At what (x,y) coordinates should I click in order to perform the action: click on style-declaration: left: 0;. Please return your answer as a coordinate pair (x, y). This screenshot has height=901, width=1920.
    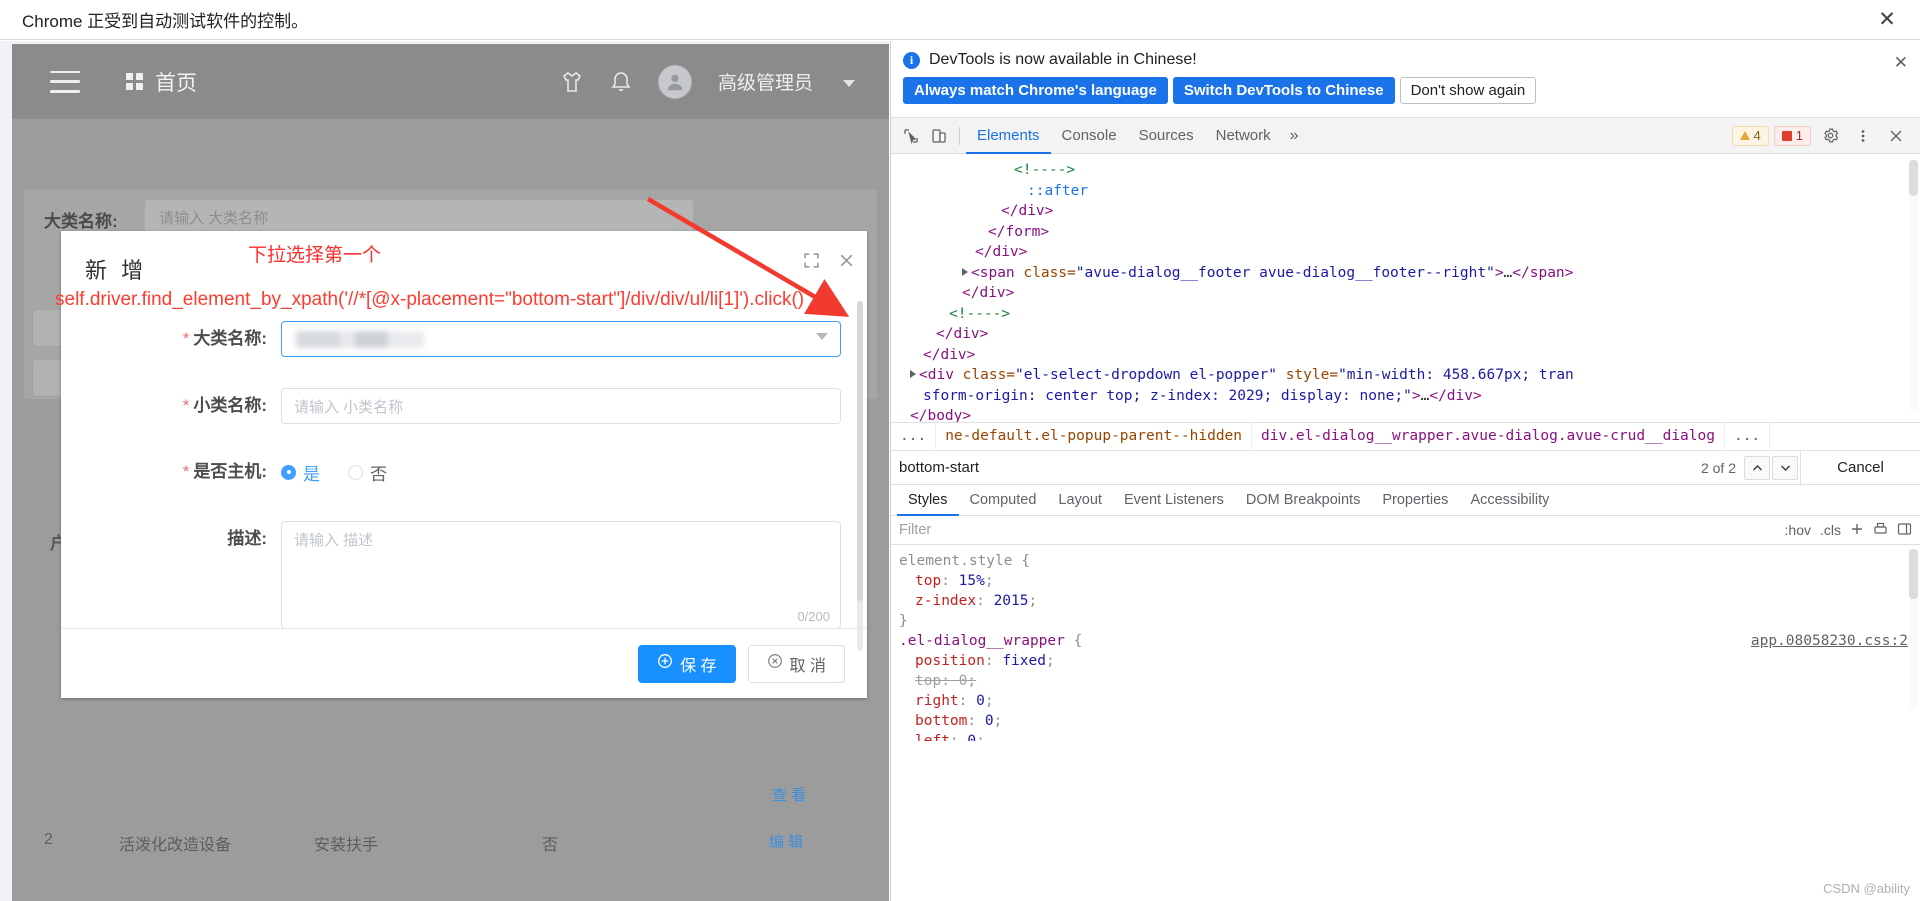
    Looking at the image, I should click on (1409, 736).